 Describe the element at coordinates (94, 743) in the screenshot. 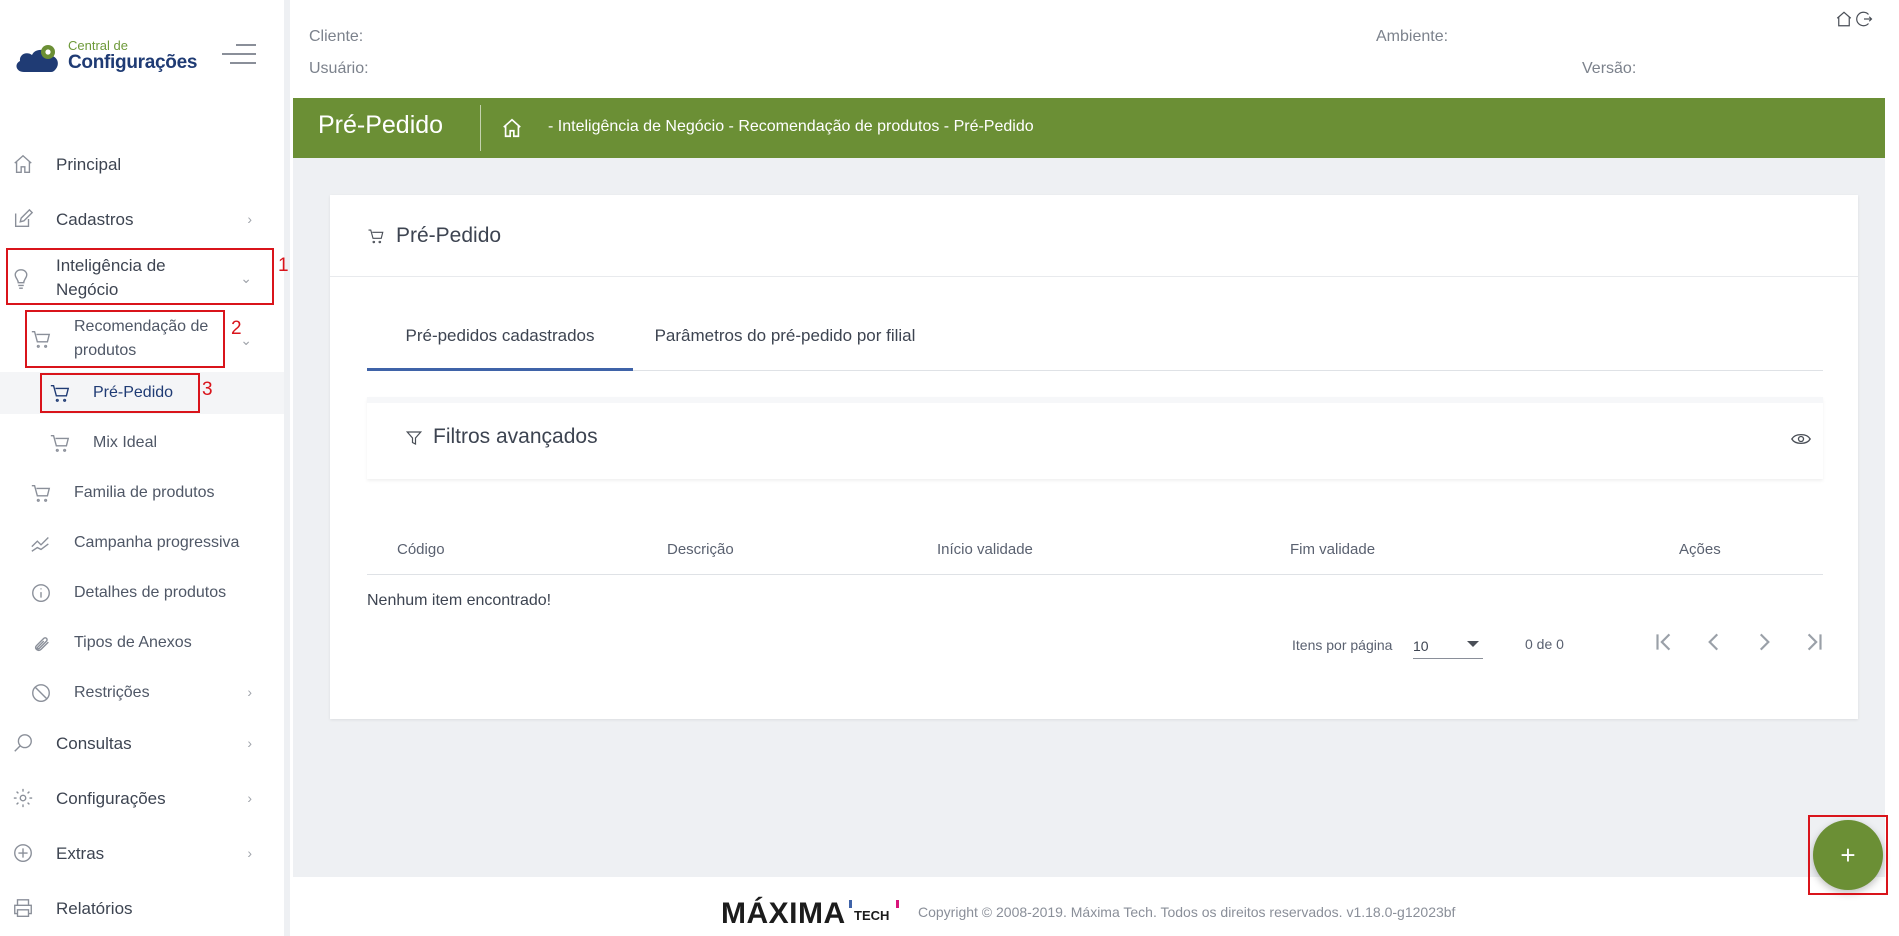

I see `sidebar-item-label: Consultas` at that location.